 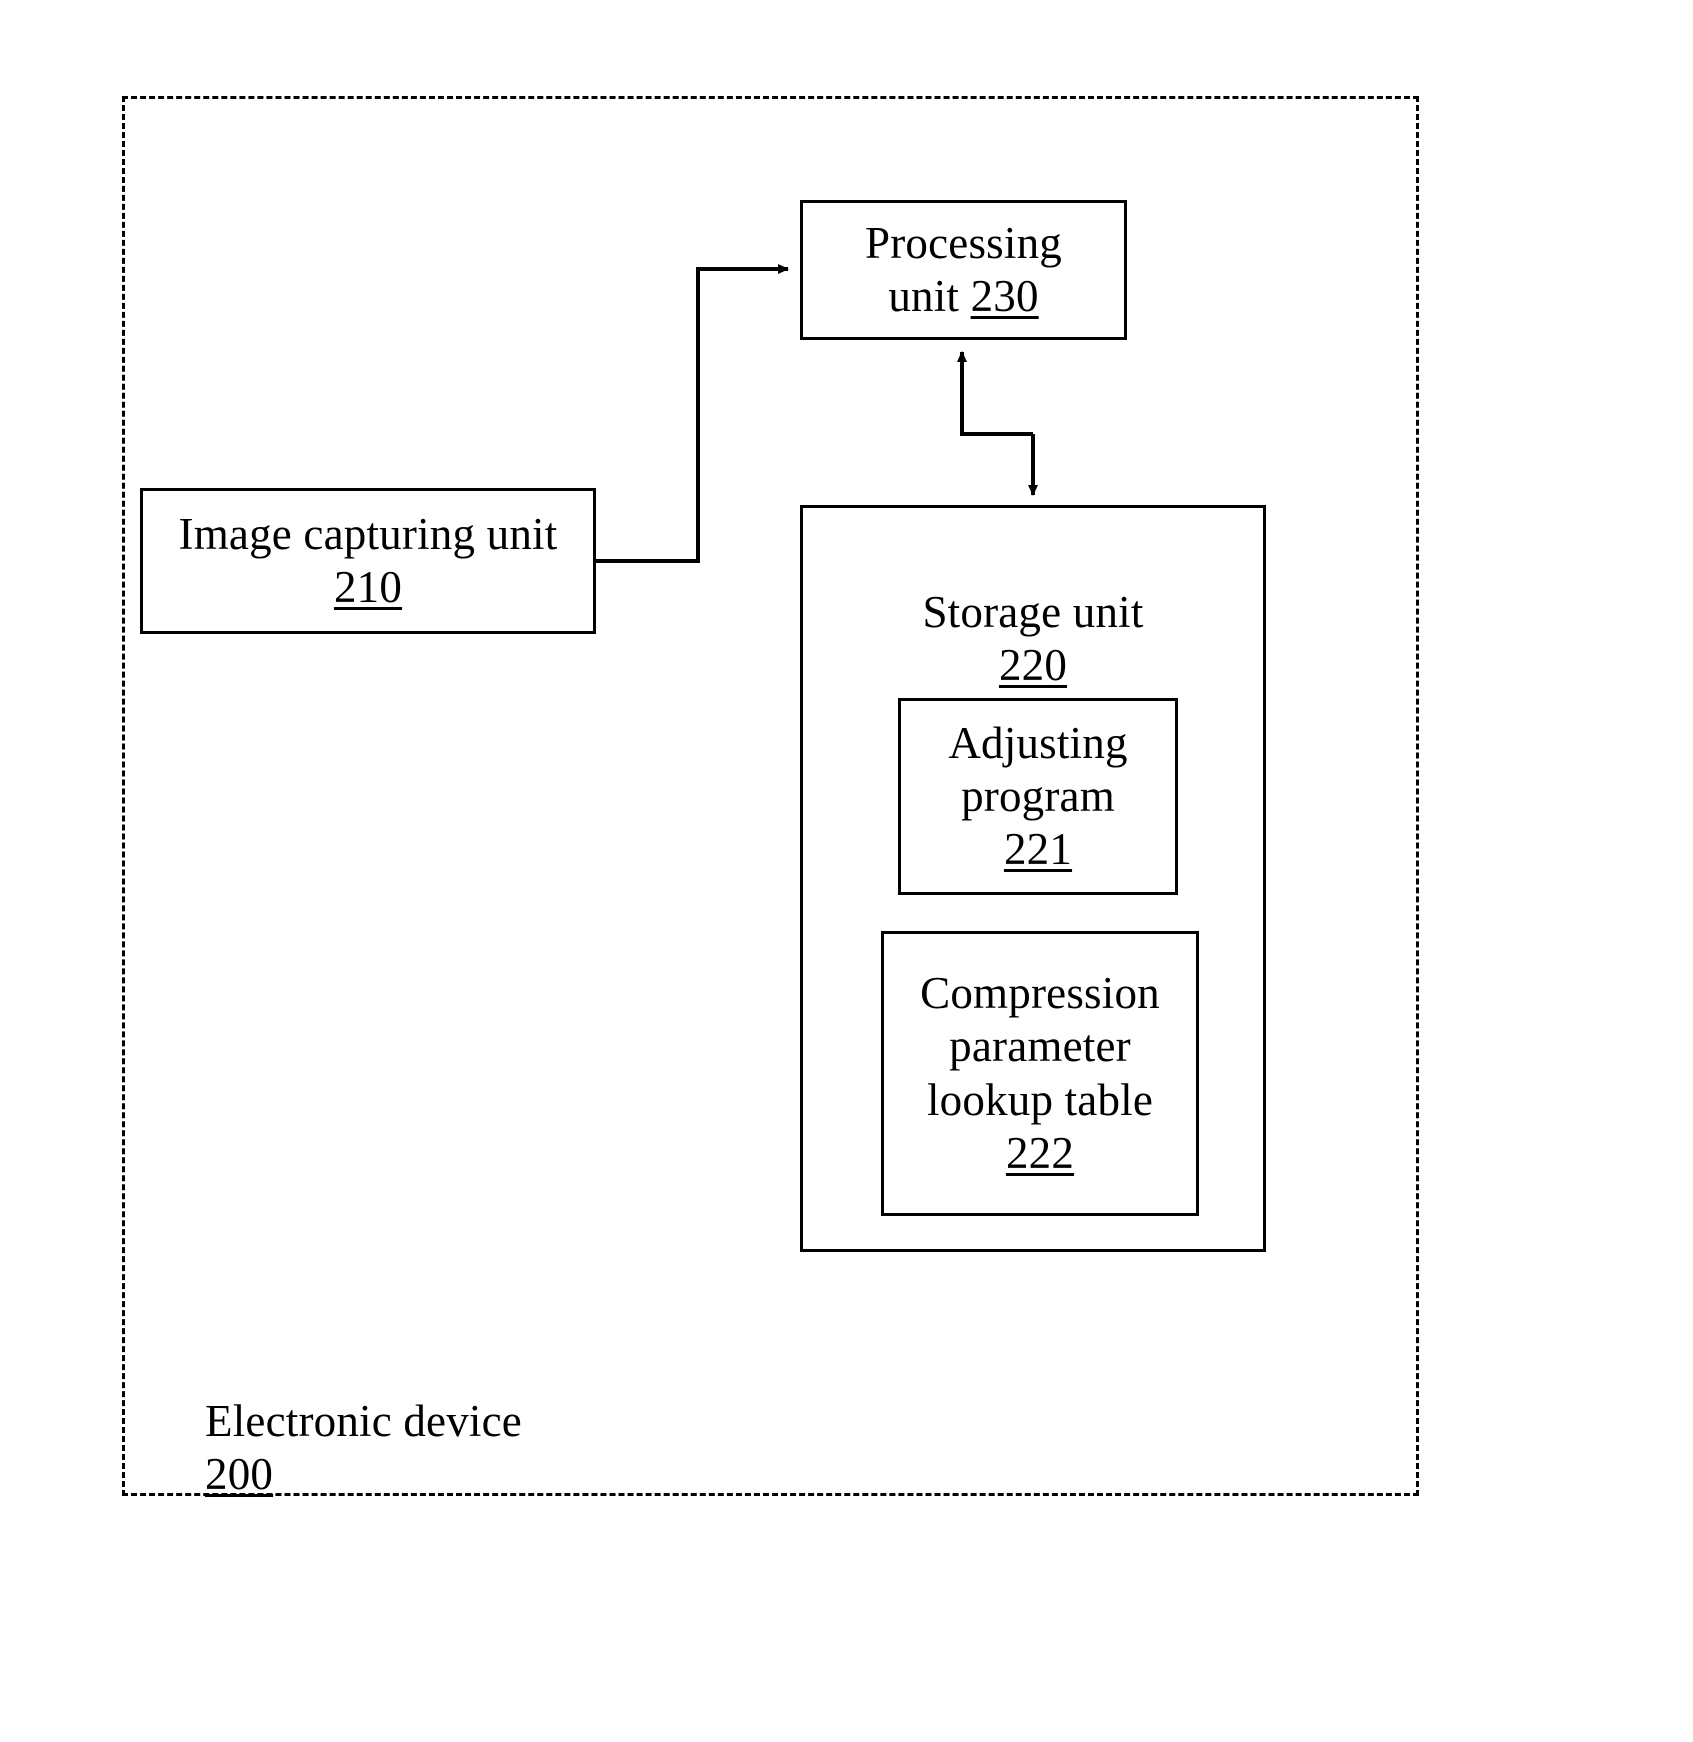 I want to click on processing-unit-label-line2: unit 230, so click(x=963, y=296).